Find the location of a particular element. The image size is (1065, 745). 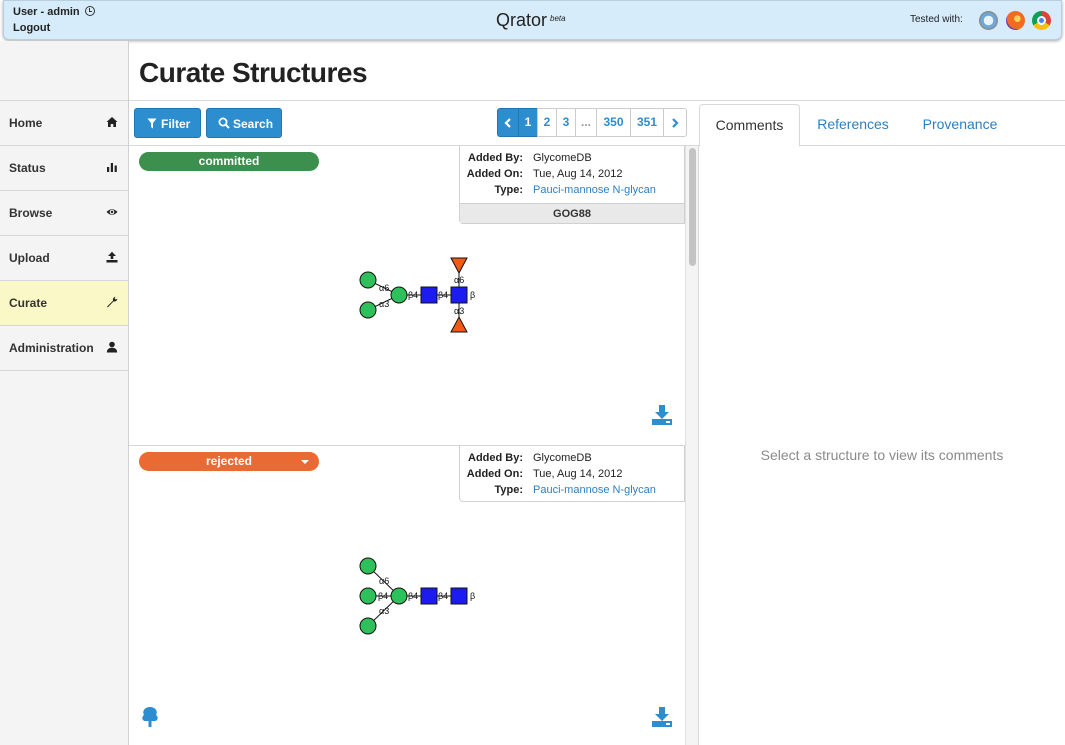

user-icon is located at coordinates (112, 347).